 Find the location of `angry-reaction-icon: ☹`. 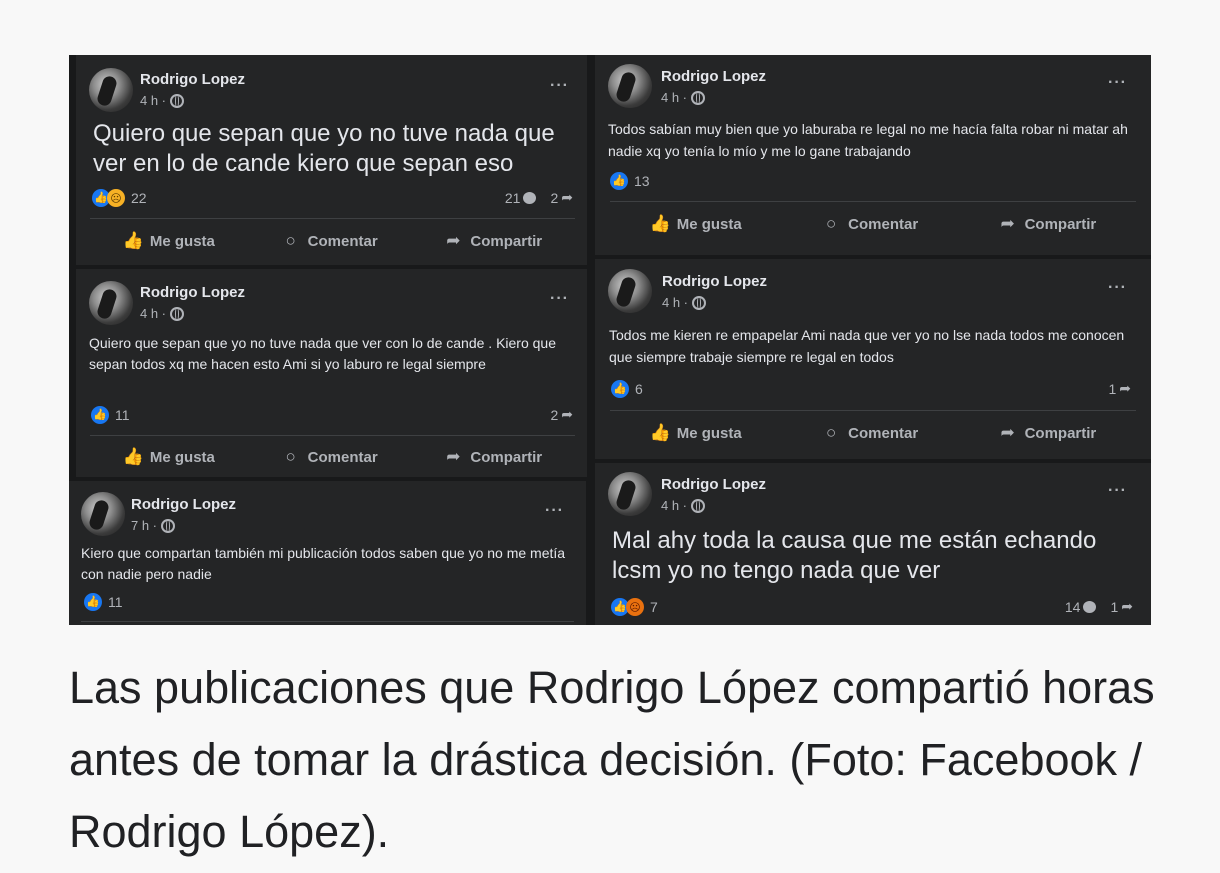

angry-reaction-icon: ☹ is located at coordinates (635, 607).